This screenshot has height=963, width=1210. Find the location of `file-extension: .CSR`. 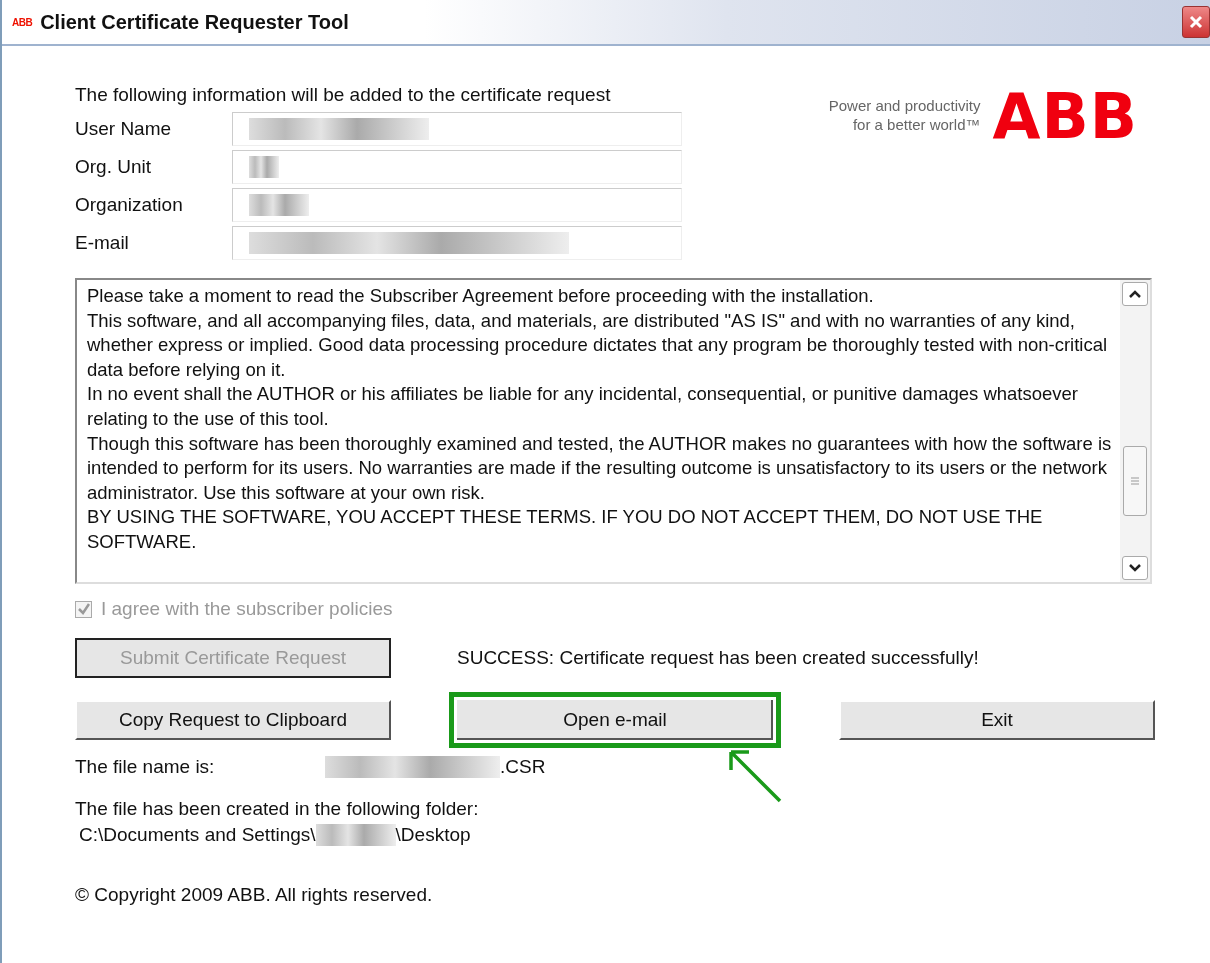

file-extension: .CSR is located at coordinates (523, 767).